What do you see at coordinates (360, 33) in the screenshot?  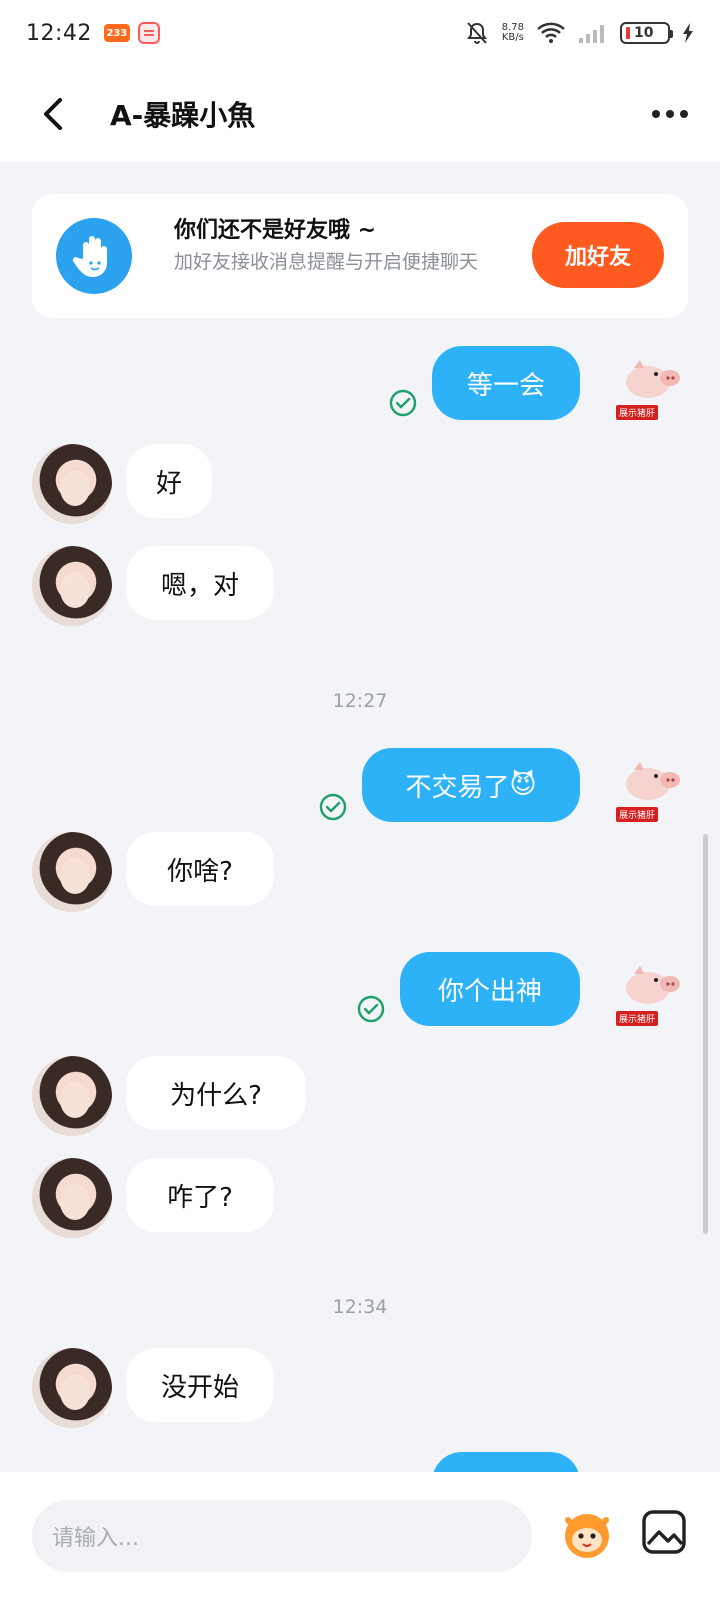 I see `status-bar: 12:42 233 8.78 KB/s 10` at bounding box center [360, 33].